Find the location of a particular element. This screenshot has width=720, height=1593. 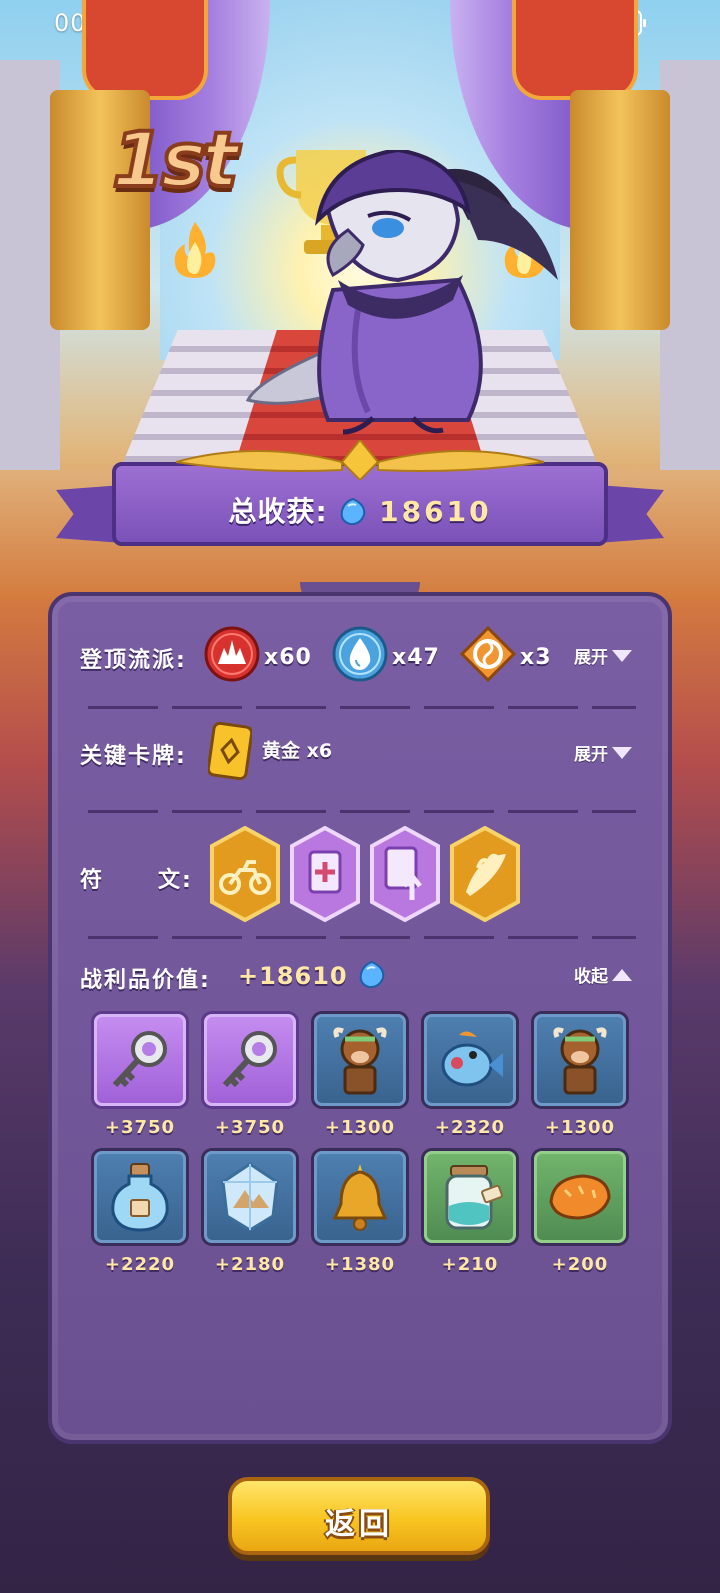

runes-label-right: 文: is located at coordinates (175, 880).